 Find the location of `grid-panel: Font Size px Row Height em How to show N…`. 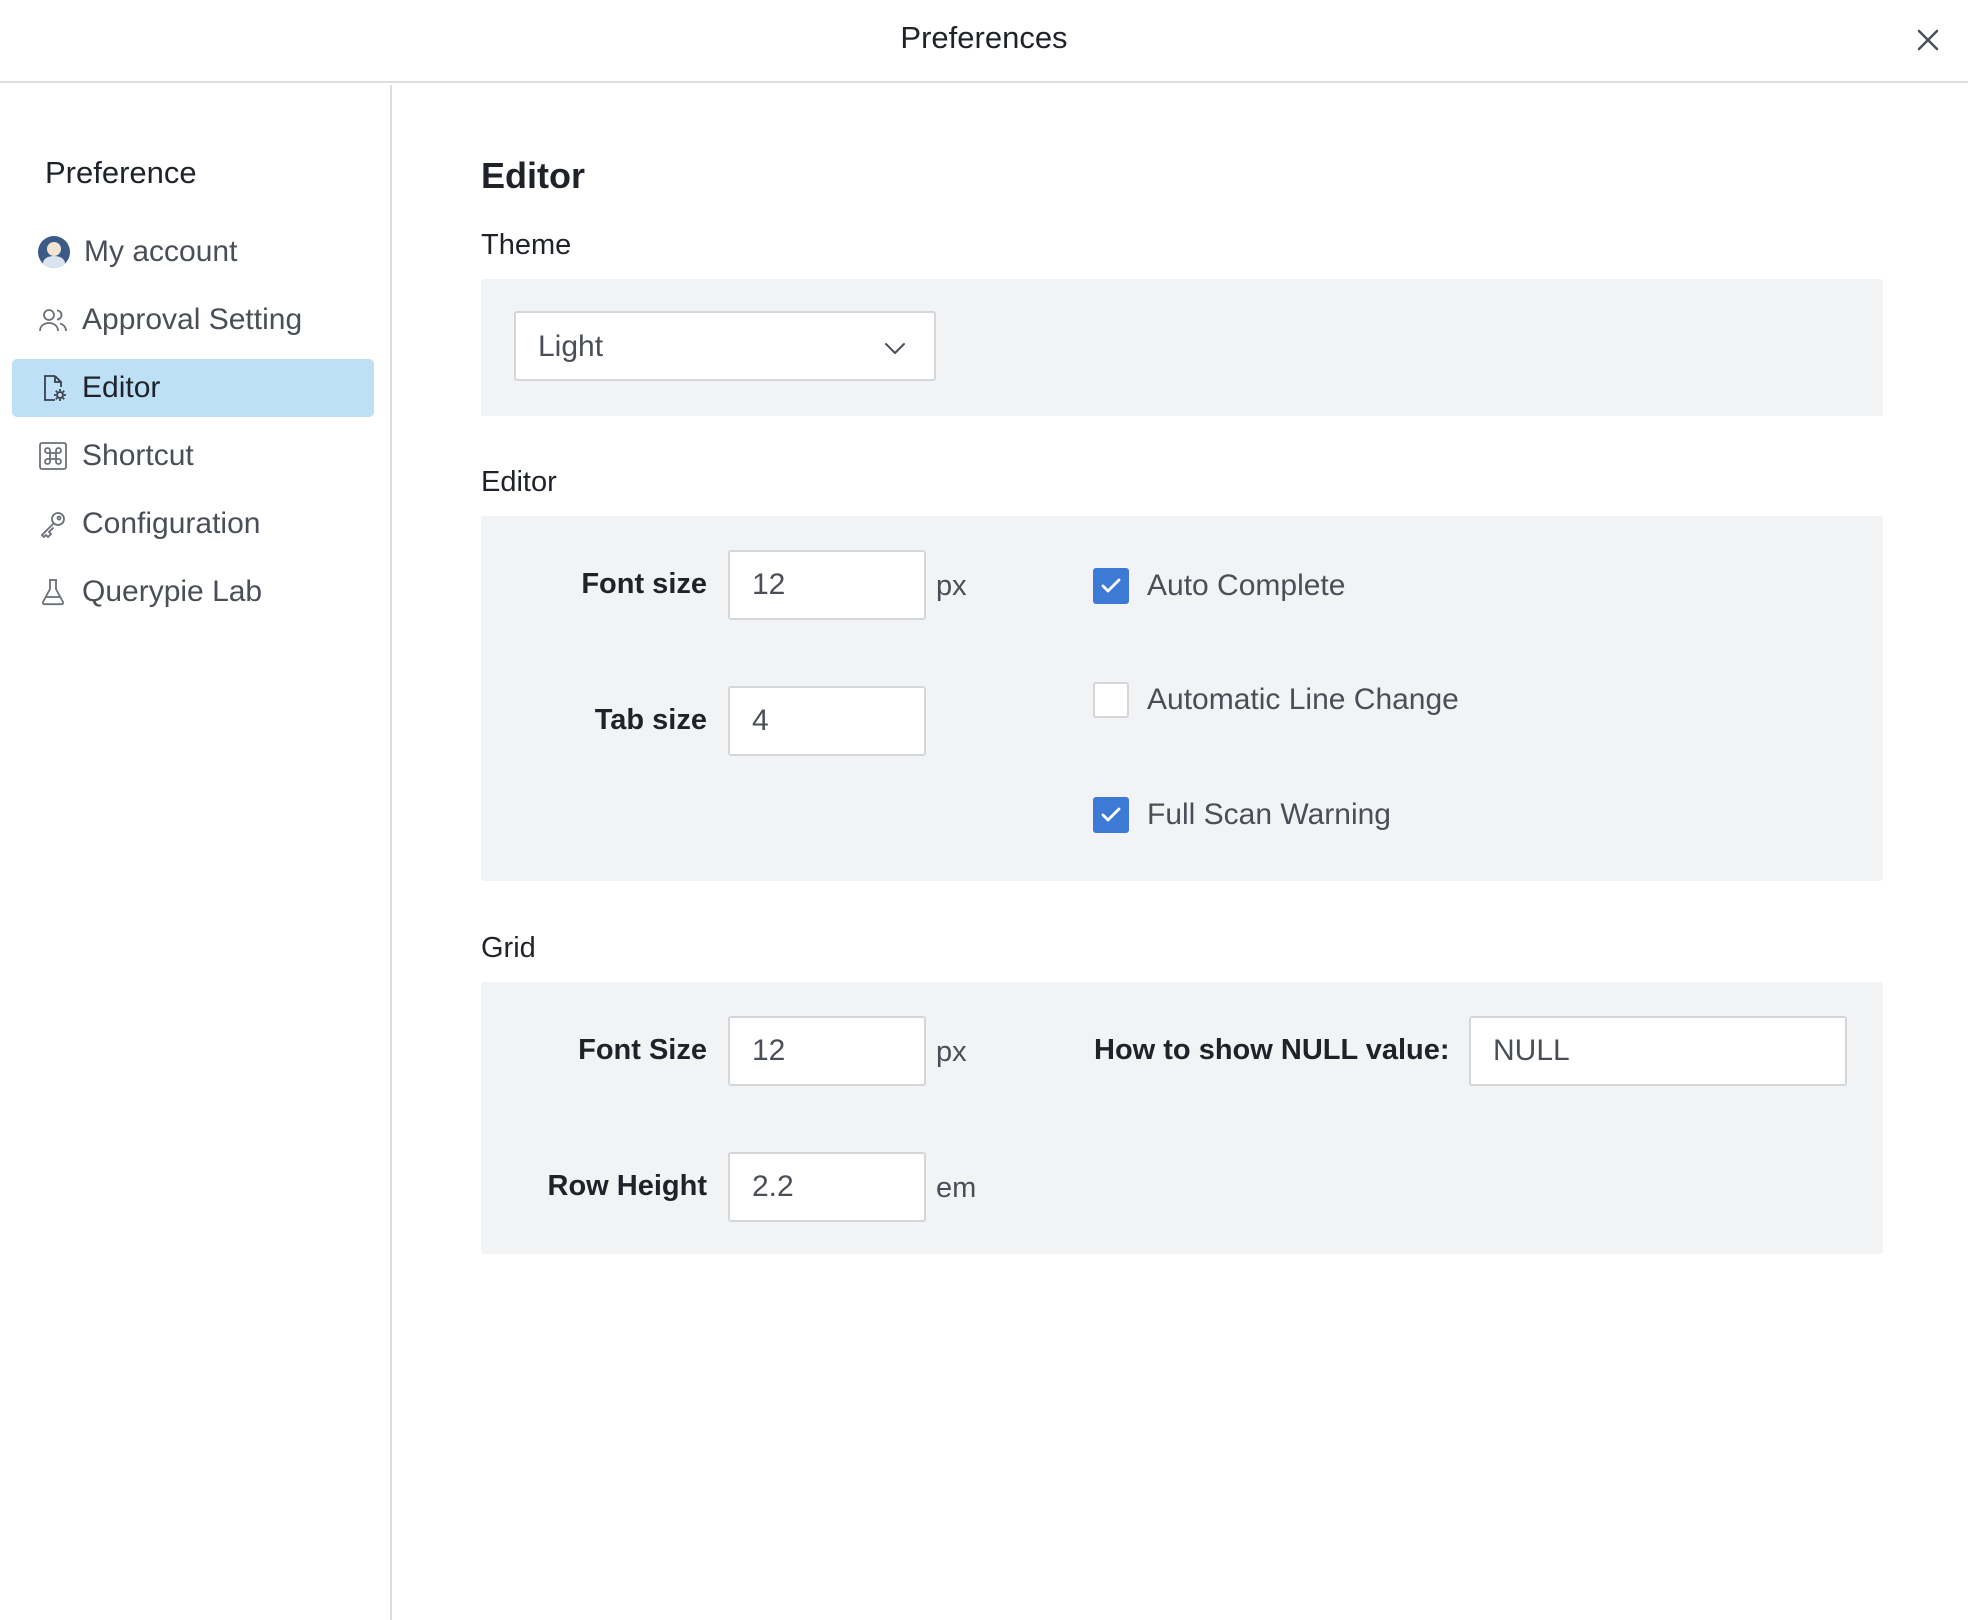

grid-panel: Font Size px Row Height em How to show N… is located at coordinates (1182, 1118).